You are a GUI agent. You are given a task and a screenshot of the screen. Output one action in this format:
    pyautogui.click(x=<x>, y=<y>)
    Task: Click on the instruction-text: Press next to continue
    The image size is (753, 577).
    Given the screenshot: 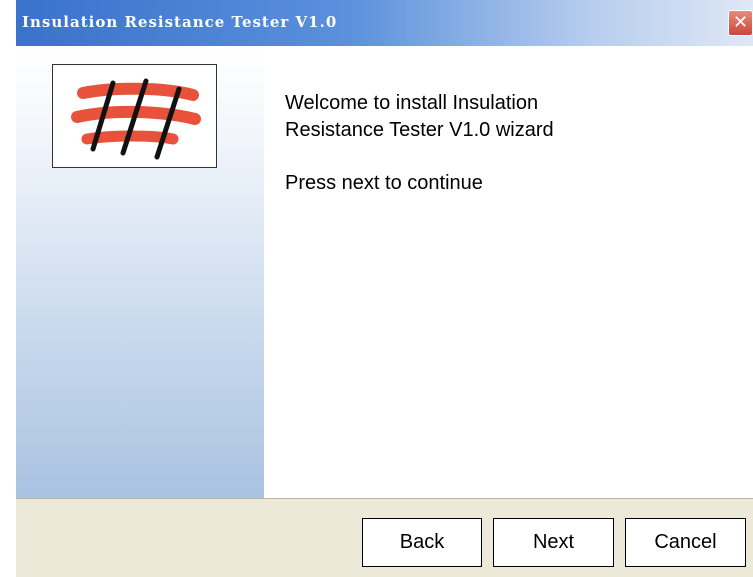 What is the action you would take?
    pyautogui.click(x=384, y=183)
    